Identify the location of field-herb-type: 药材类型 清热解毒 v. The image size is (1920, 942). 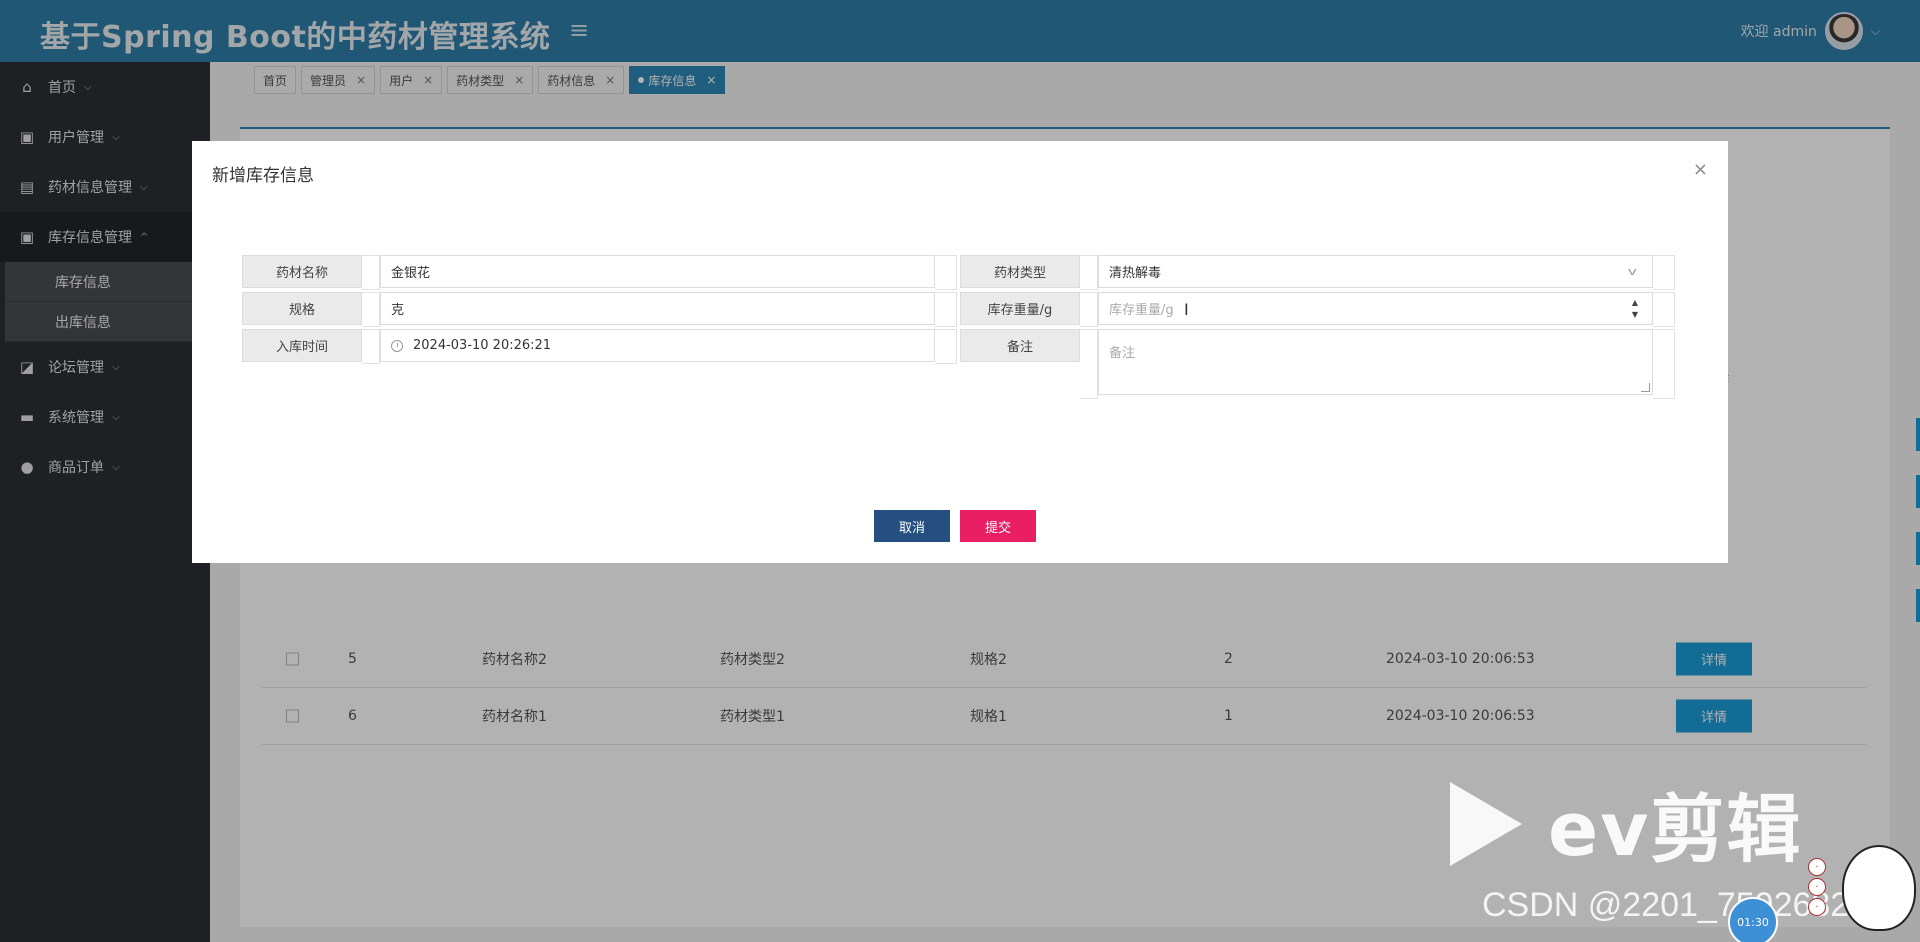
(1317, 272).